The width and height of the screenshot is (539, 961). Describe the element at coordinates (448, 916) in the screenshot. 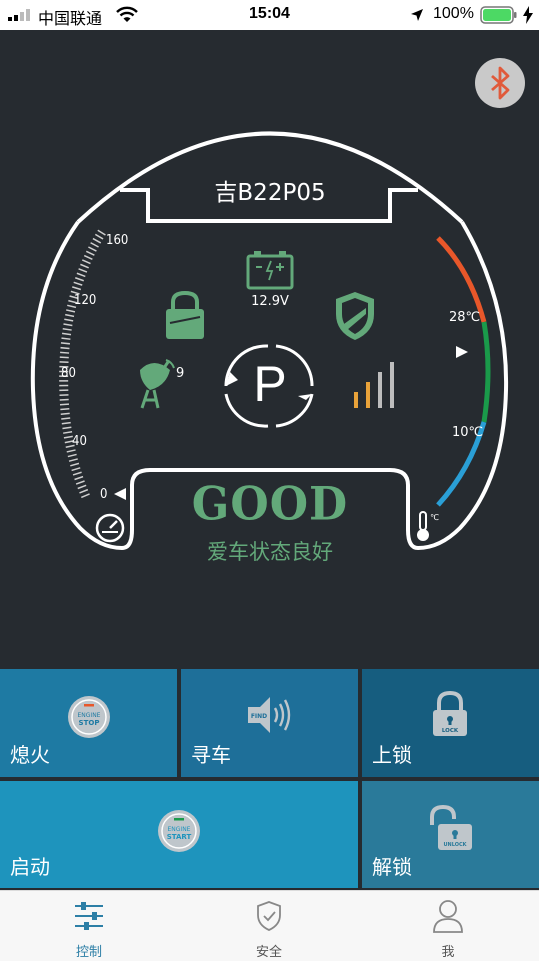

I see `user-icon` at that location.